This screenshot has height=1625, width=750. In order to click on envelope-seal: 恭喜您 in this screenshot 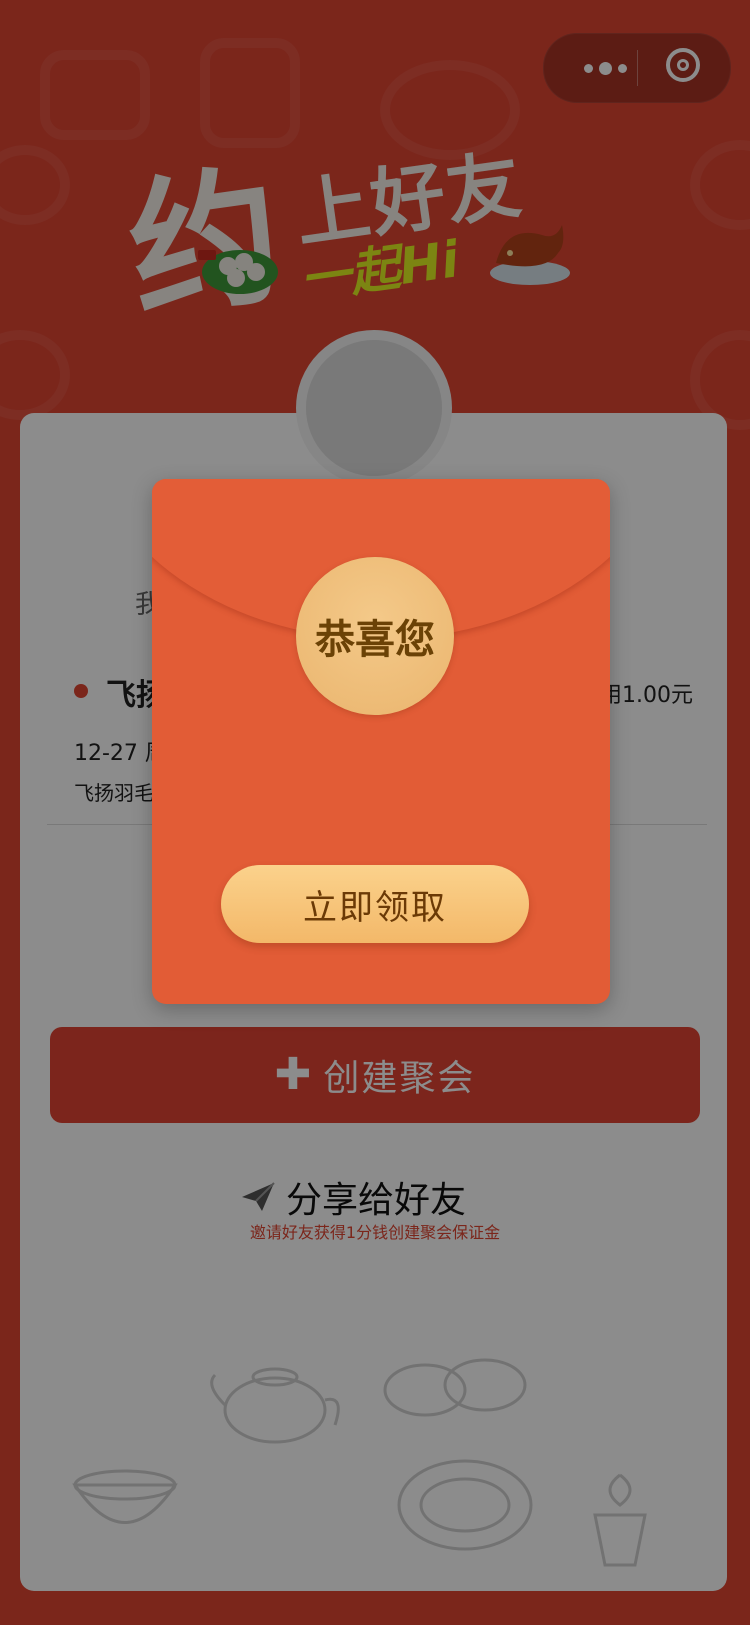, I will do `click(375, 636)`.